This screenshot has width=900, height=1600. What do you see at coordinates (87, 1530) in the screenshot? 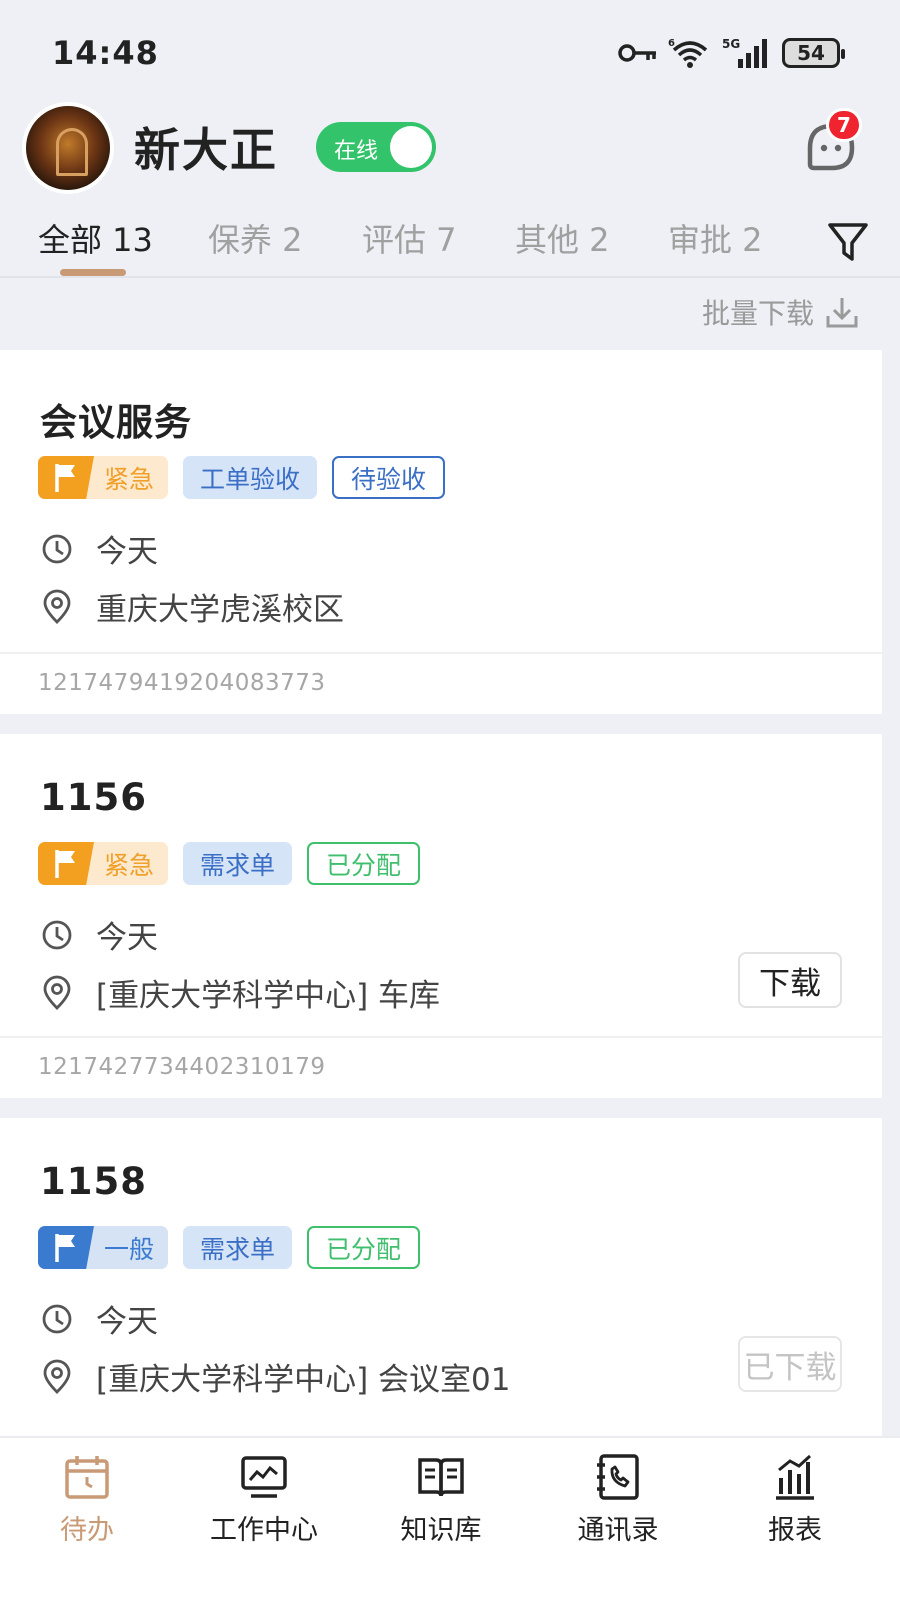
I see `nav-label: 待办` at bounding box center [87, 1530].